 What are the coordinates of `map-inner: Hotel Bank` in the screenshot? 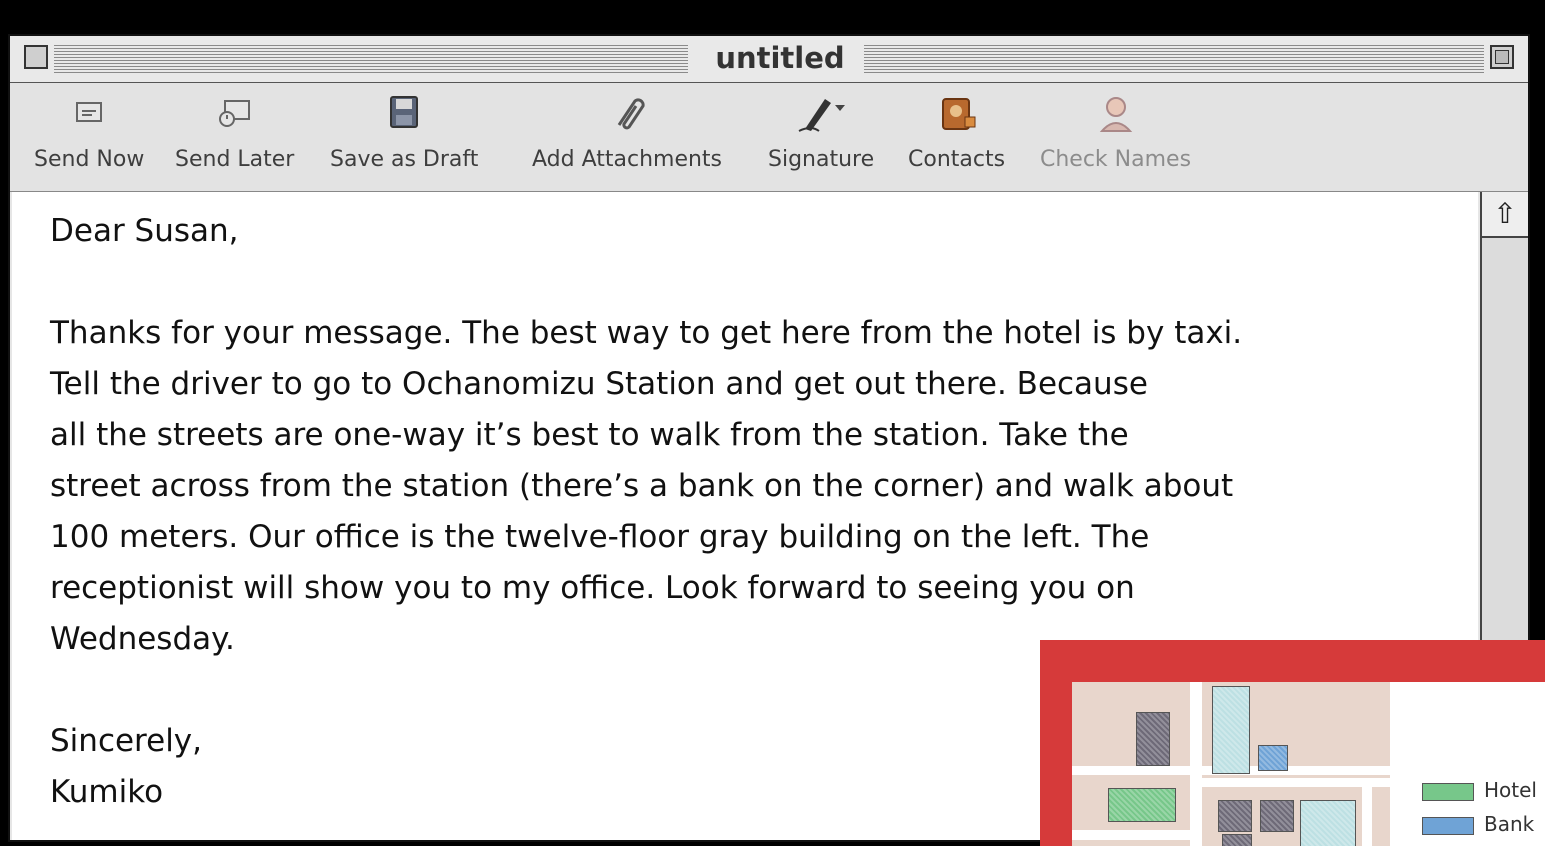 It's located at (1308, 764).